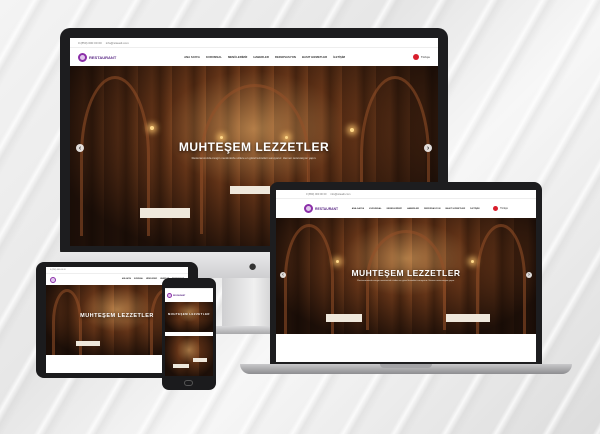 The image size is (600, 434). What do you see at coordinates (189, 317) in the screenshot?
I see `hero-slider: MUHTEŞEM LEZZETLER` at bounding box center [189, 317].